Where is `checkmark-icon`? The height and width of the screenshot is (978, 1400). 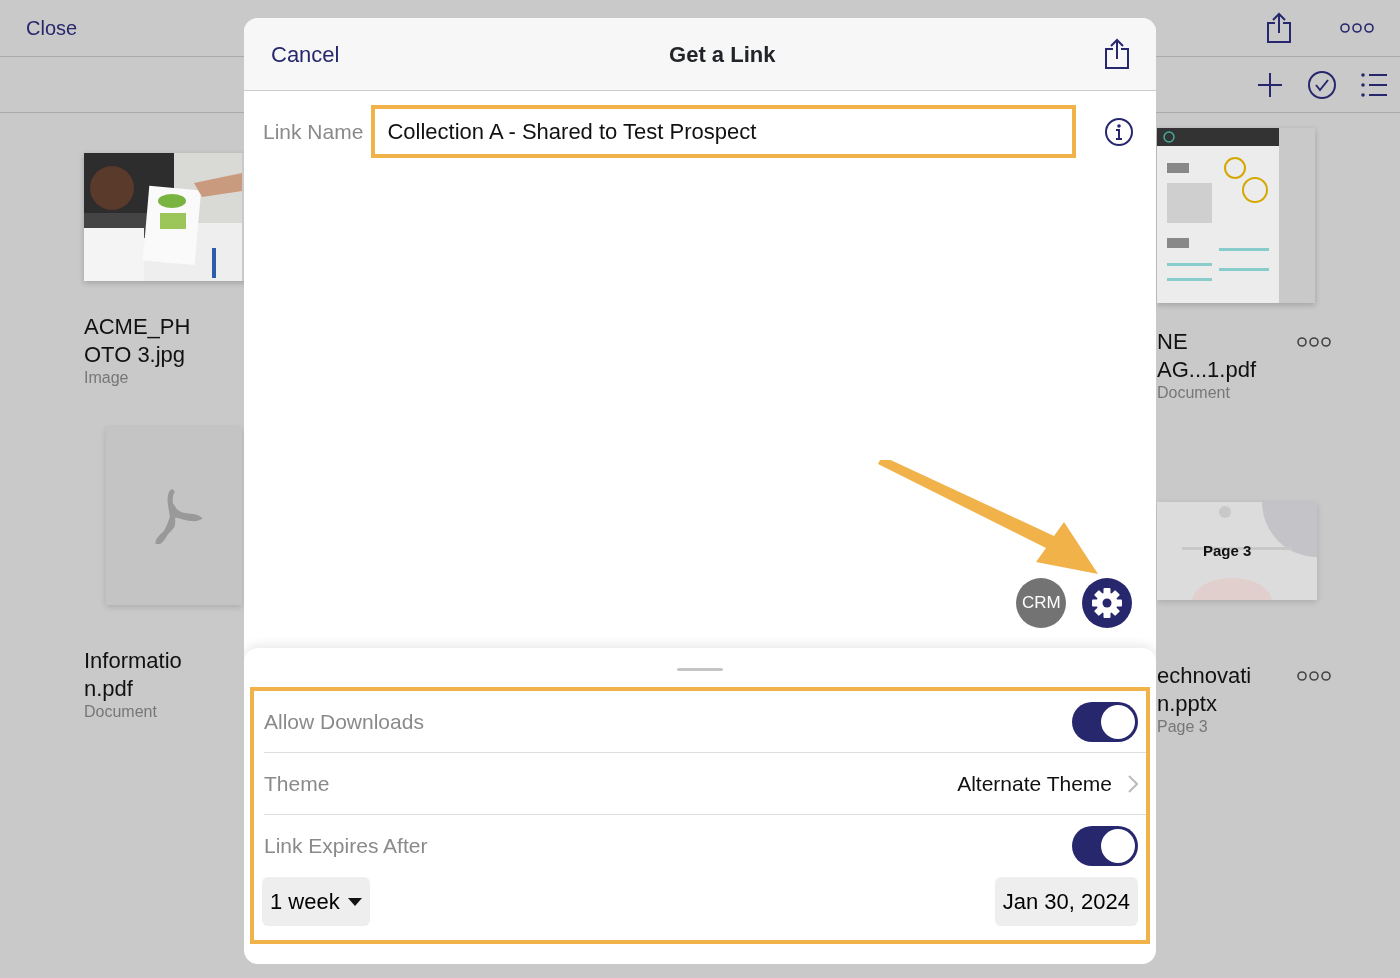 checkmark-icon is located at coordinates (1322, 84).